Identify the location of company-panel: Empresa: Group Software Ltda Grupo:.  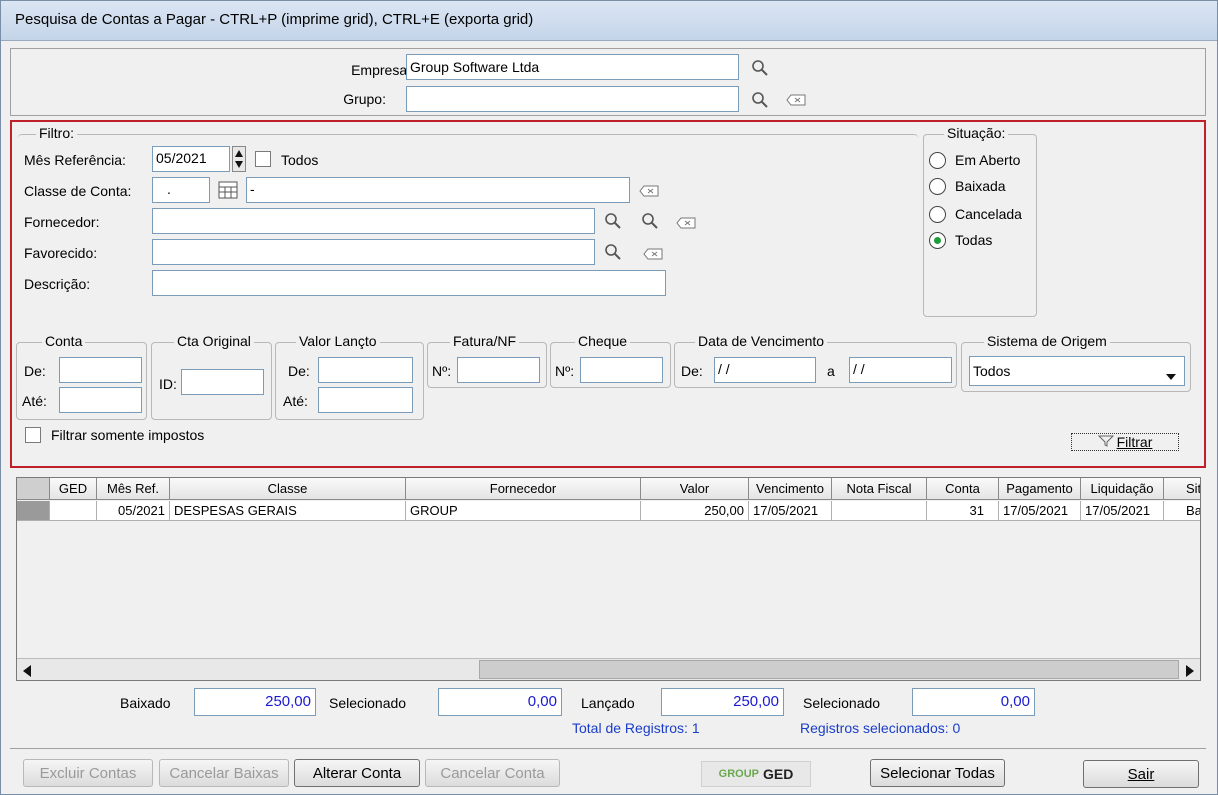
(608, 82).